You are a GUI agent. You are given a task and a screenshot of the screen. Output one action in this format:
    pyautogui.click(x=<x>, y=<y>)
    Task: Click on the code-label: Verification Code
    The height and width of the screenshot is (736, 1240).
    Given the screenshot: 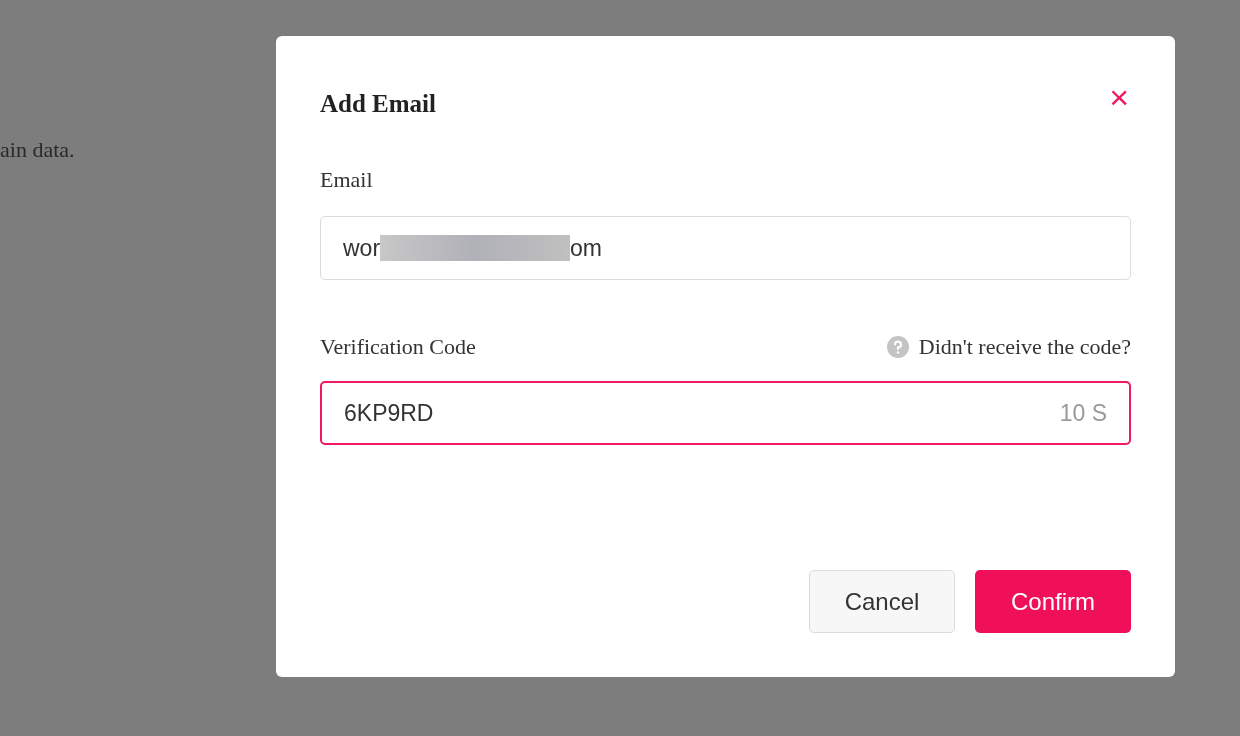 What is the action you would take?
    pyautogui.click(x=398, y=347)
    